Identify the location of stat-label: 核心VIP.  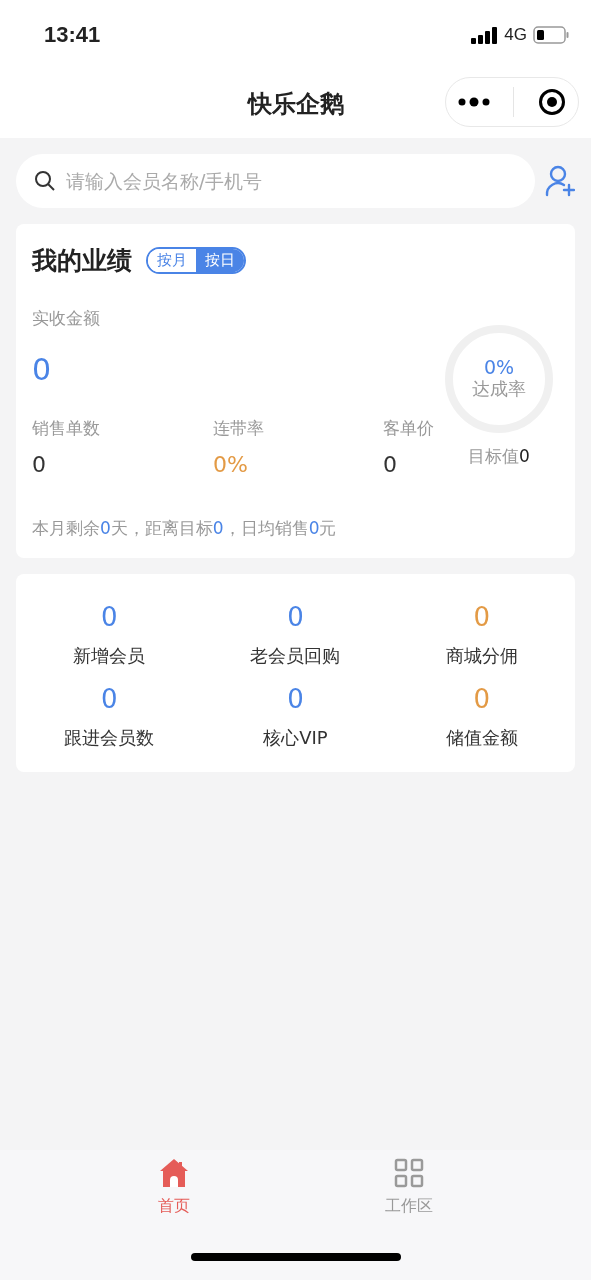
(295, 738).